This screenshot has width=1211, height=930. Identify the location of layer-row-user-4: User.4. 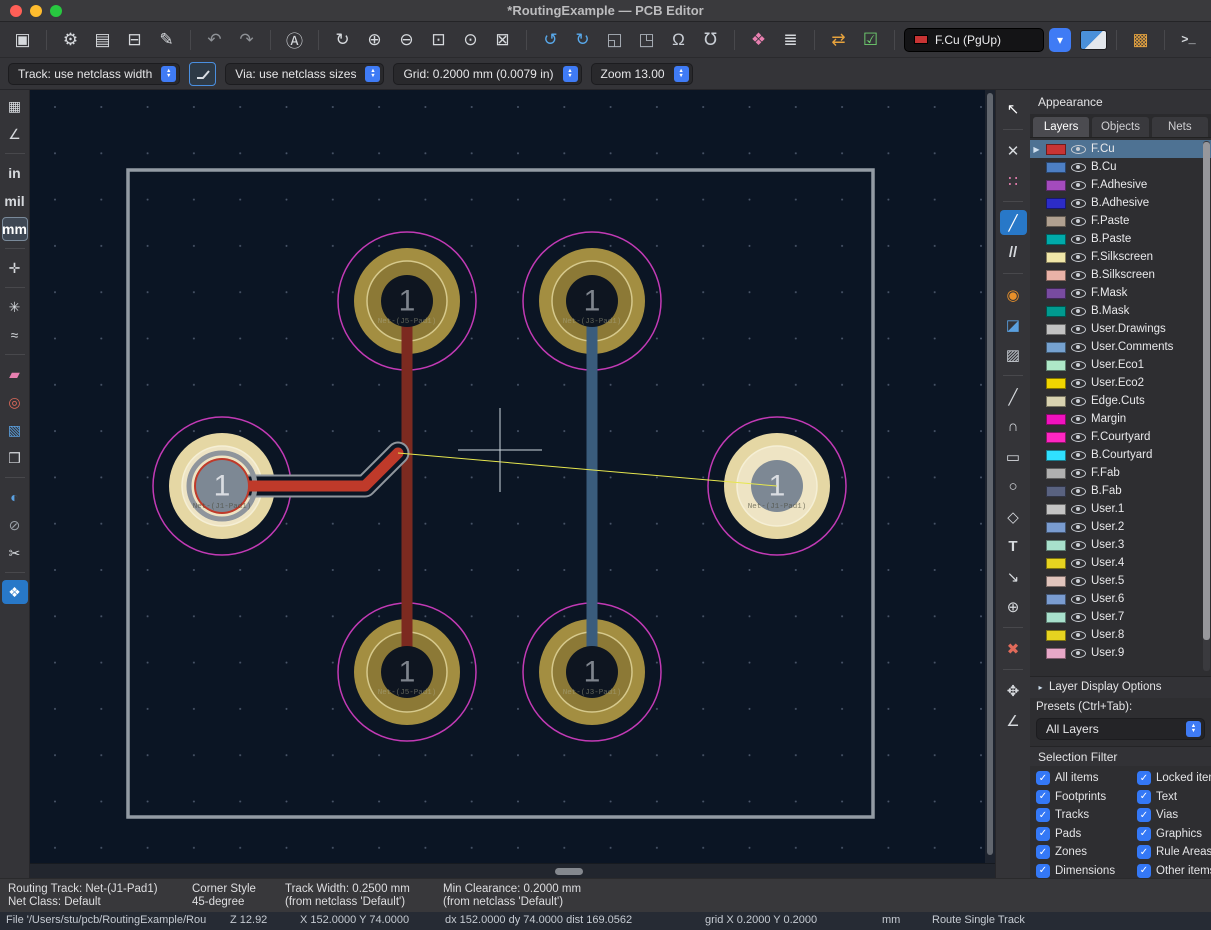
(1120, 563).